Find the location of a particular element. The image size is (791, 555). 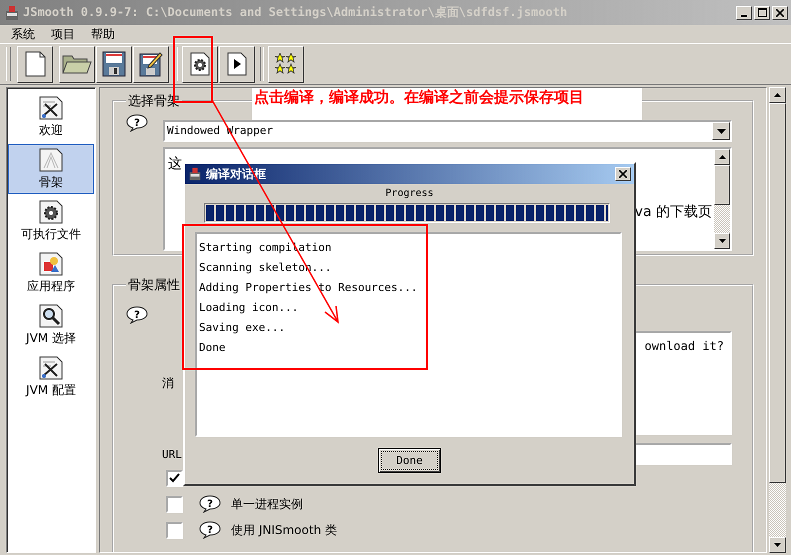

menu-item: 系统 is located at coordinates (23, 34).